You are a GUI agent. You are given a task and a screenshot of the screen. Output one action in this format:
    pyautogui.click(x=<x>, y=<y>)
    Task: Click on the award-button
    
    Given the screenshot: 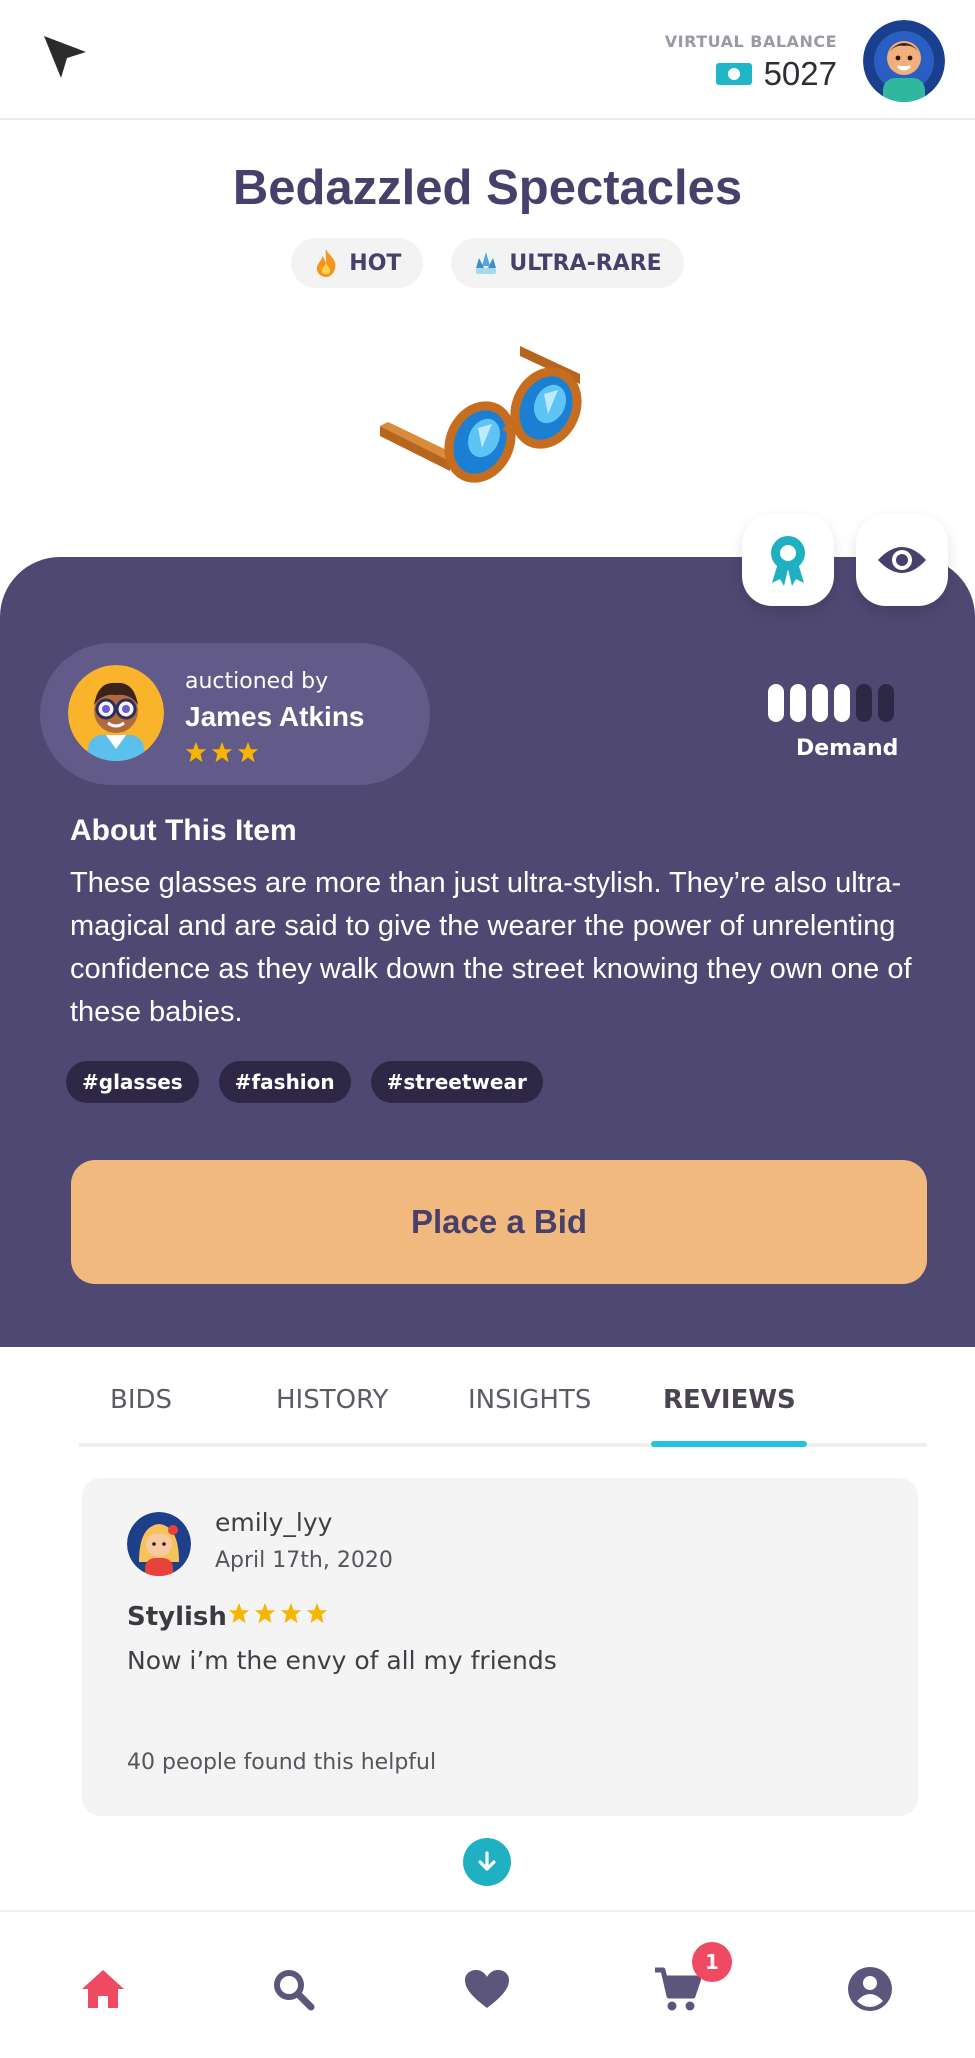 What is the action you would take?
    pyautogui.click(x=788, y=560)
    